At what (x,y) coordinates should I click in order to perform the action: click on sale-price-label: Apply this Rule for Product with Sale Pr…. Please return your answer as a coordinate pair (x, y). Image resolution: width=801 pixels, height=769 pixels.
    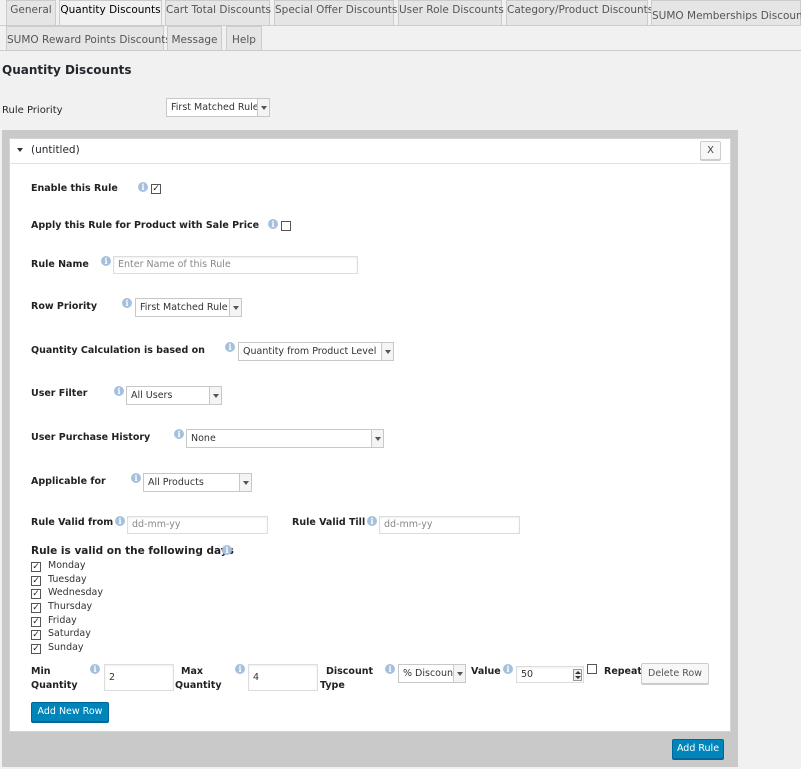
    Looking at the image, I should click on (145, 225).